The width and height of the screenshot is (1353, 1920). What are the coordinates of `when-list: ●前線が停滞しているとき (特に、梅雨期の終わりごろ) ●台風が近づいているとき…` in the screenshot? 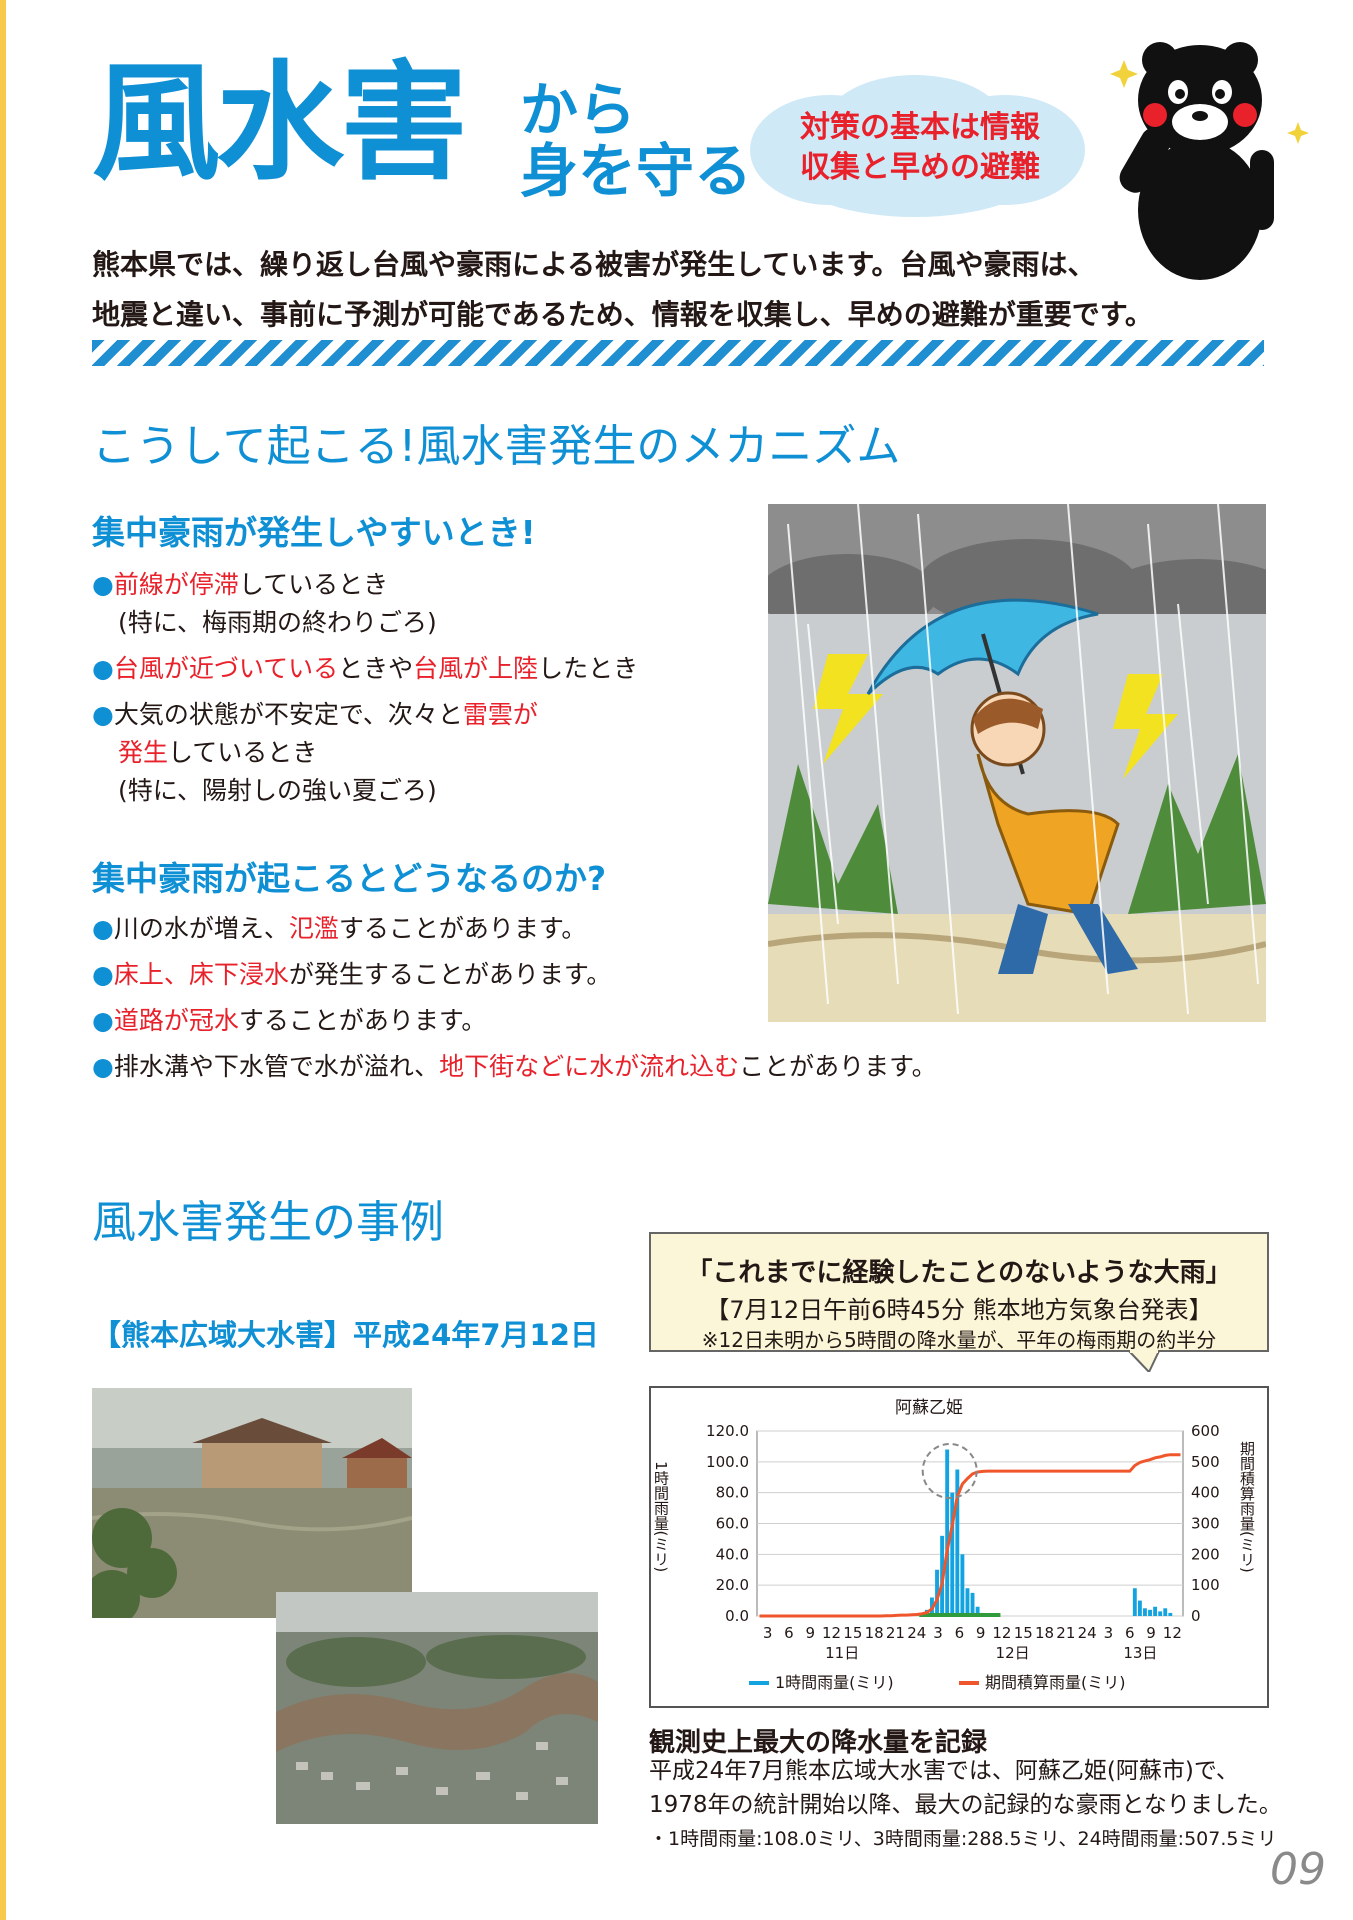 It's located at (422, 688).